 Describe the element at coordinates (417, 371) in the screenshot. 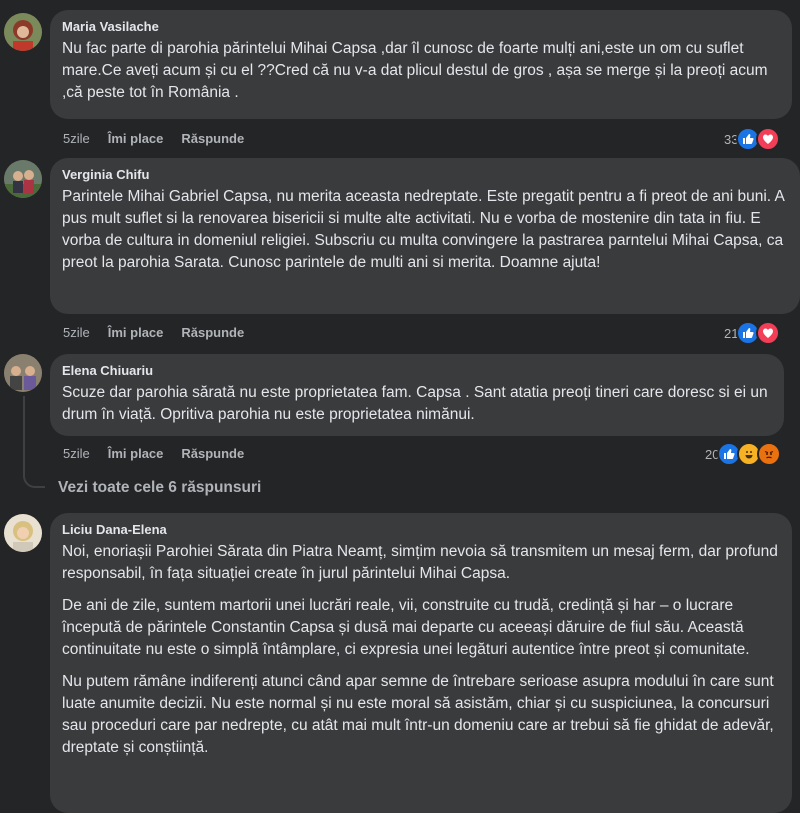

I see `comment-author: Elena Chiuariu` at that location.